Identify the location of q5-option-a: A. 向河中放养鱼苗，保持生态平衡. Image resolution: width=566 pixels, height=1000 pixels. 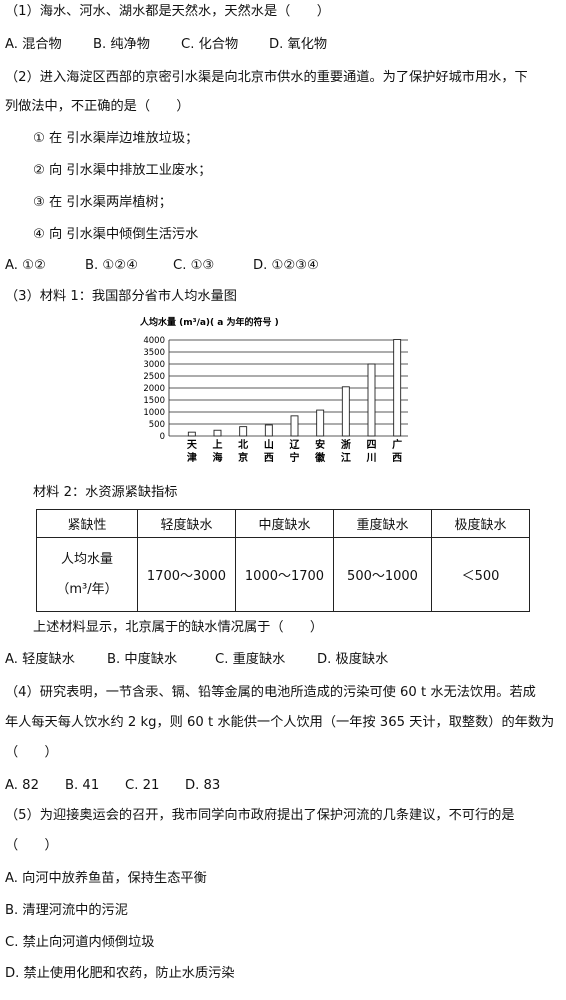
(106, 878).